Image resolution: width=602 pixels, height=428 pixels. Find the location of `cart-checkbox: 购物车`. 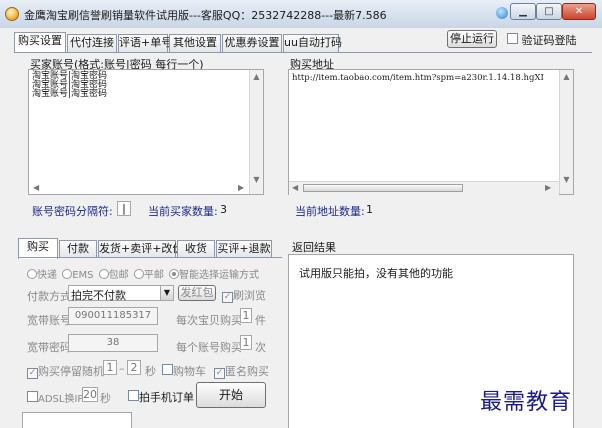

cart-checkbox: 购物车 is located at coordinates (184, 371).